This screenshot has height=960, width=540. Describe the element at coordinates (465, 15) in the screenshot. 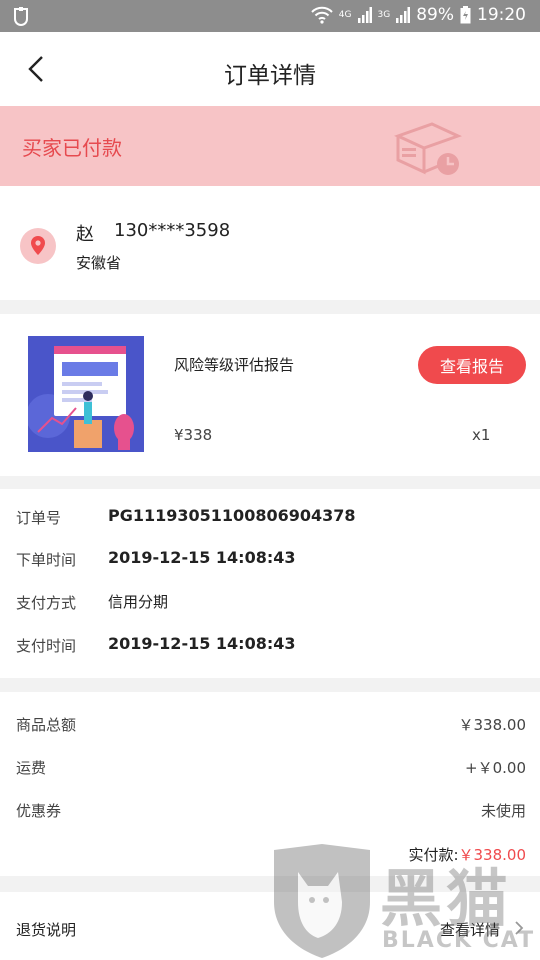

I see `battery-icon` at that location.